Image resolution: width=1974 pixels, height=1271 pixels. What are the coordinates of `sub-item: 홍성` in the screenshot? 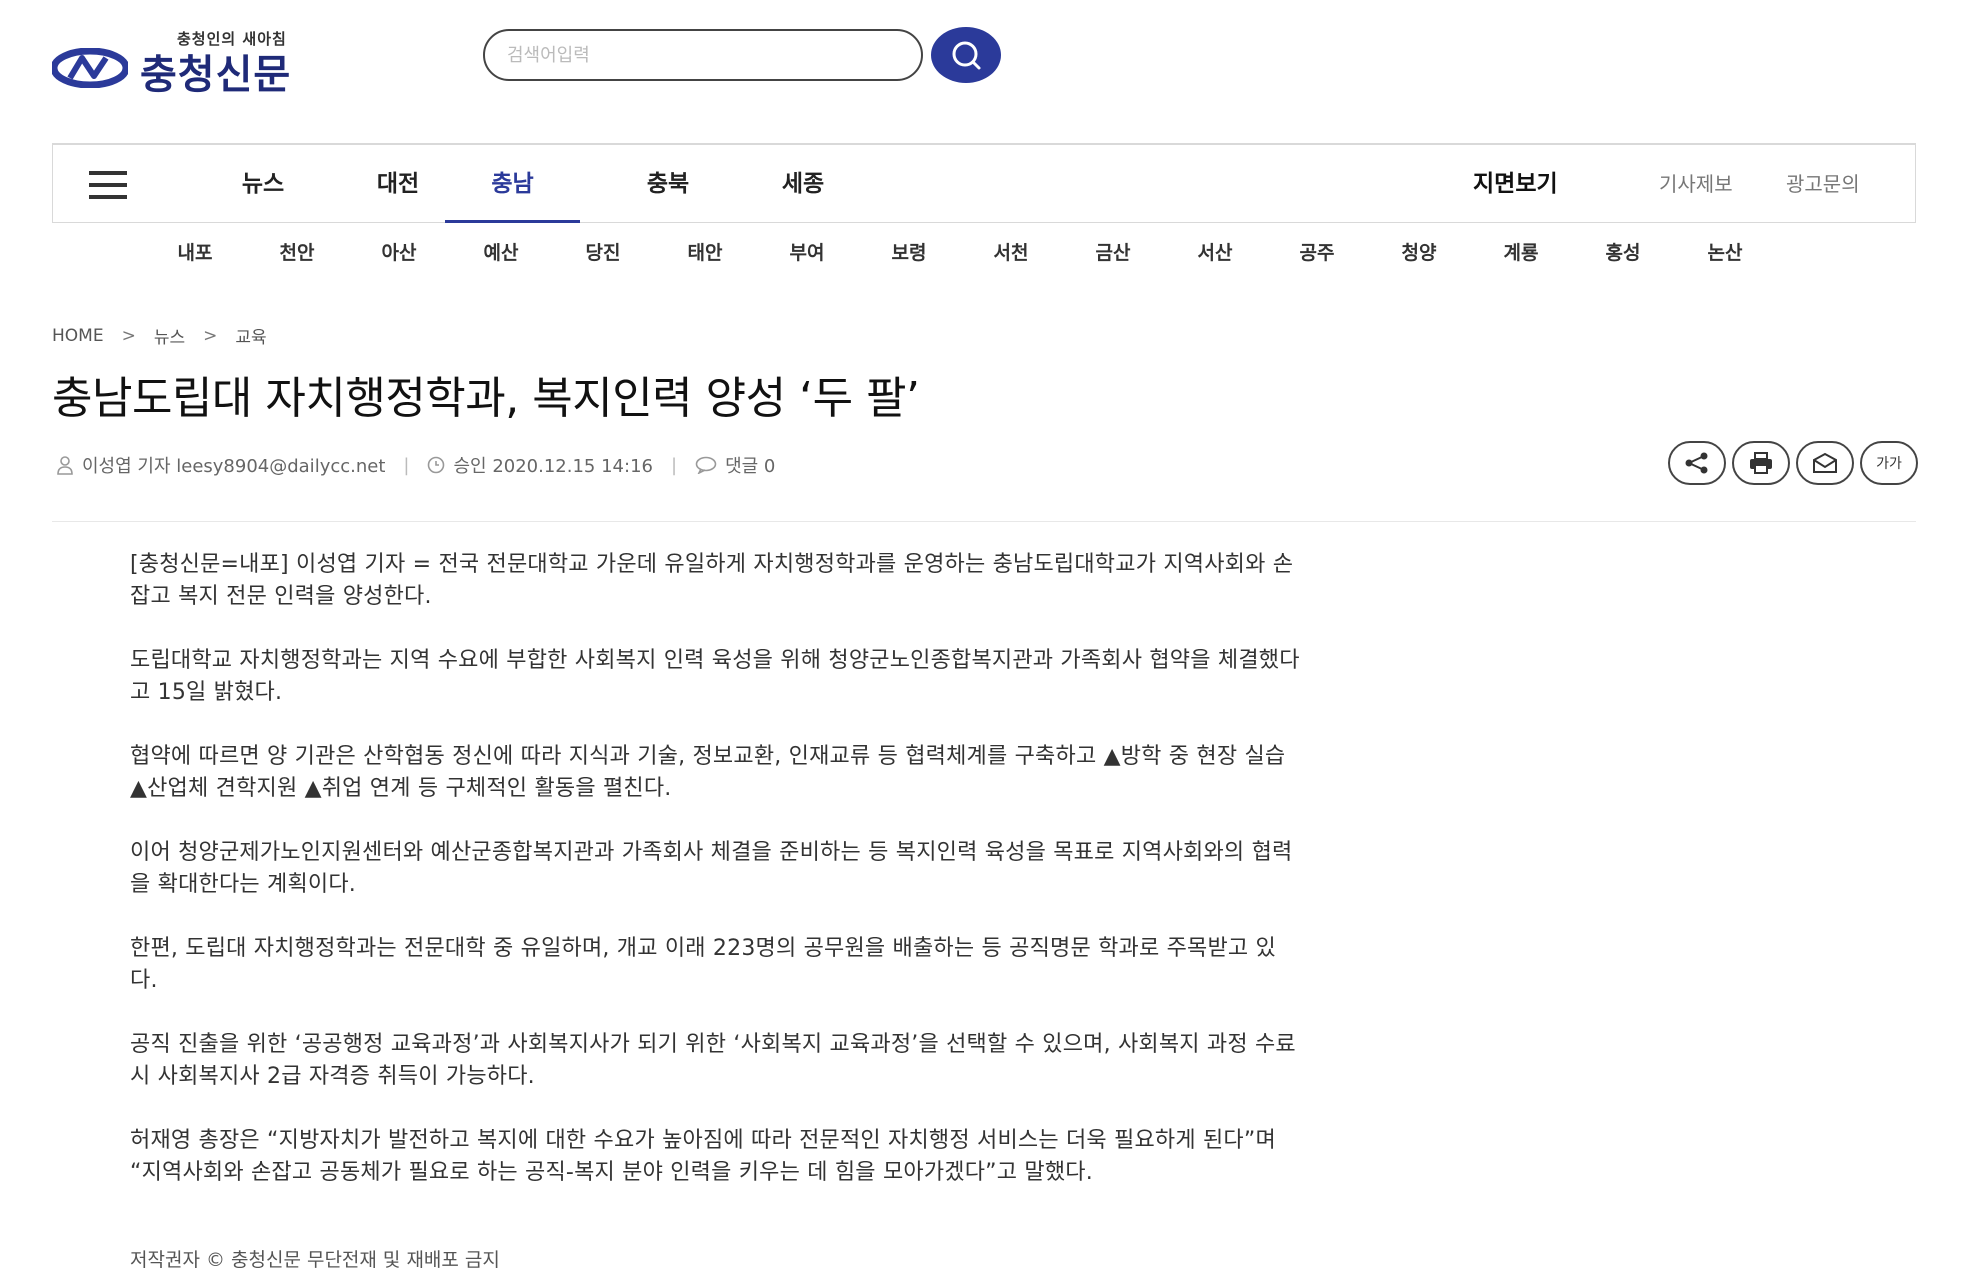 It's located at (1623, 251).